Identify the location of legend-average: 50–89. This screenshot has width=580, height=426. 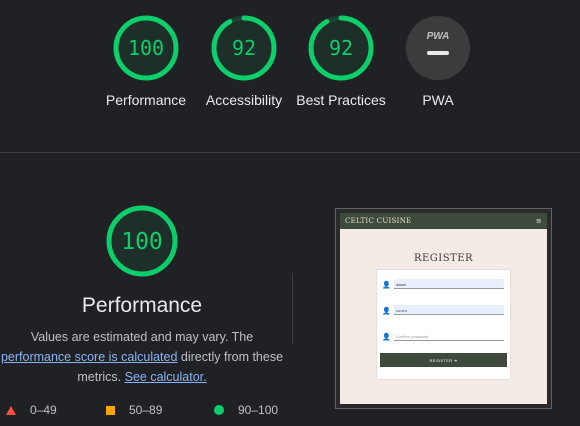
(134, 410).